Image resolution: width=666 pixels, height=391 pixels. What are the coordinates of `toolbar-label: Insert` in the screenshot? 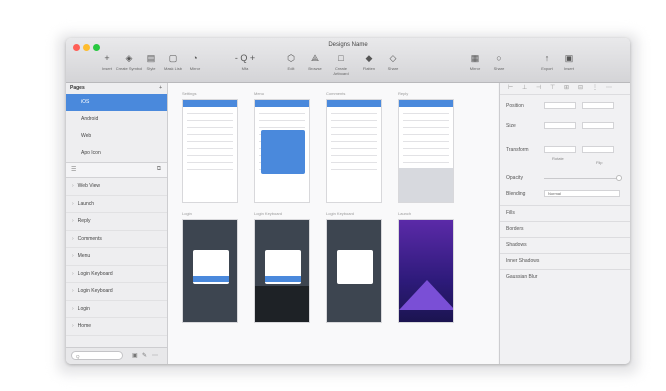 It's located at (568, 68).